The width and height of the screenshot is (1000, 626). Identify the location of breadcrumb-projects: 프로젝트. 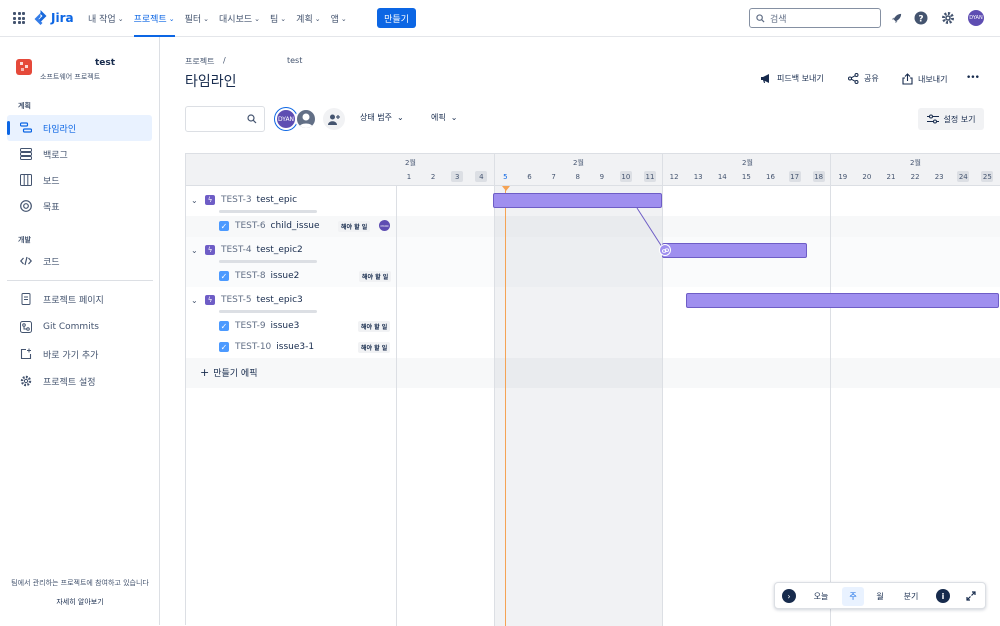
(199, 61).